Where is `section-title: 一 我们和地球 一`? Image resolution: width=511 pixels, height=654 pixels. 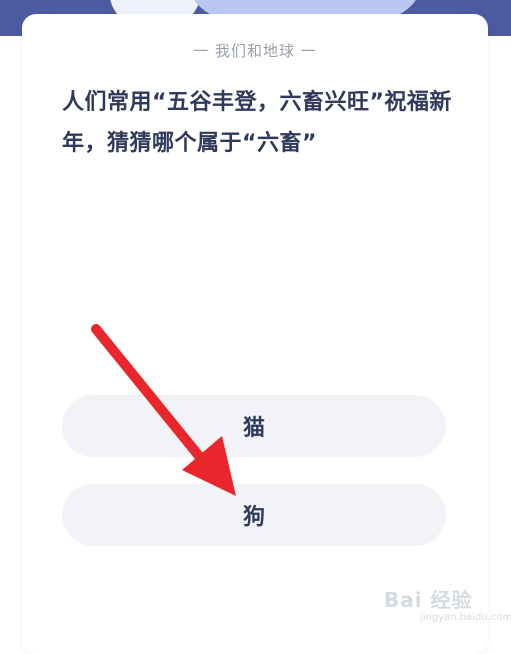
section-title: 一 我们和地球 一 is located at coordinates (255, 51).